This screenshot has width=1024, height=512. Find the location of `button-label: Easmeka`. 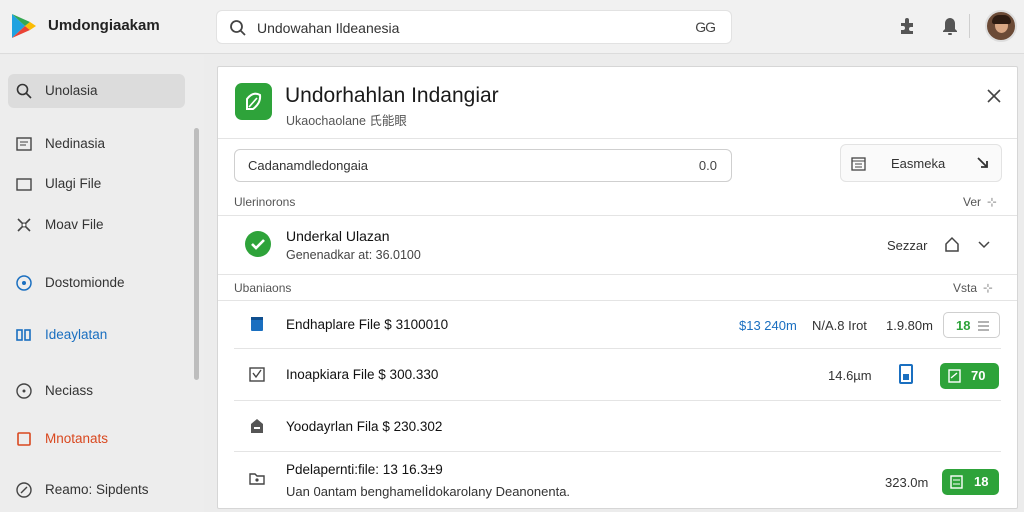

button-label: Easmeka is located at coordinates (918, 163).